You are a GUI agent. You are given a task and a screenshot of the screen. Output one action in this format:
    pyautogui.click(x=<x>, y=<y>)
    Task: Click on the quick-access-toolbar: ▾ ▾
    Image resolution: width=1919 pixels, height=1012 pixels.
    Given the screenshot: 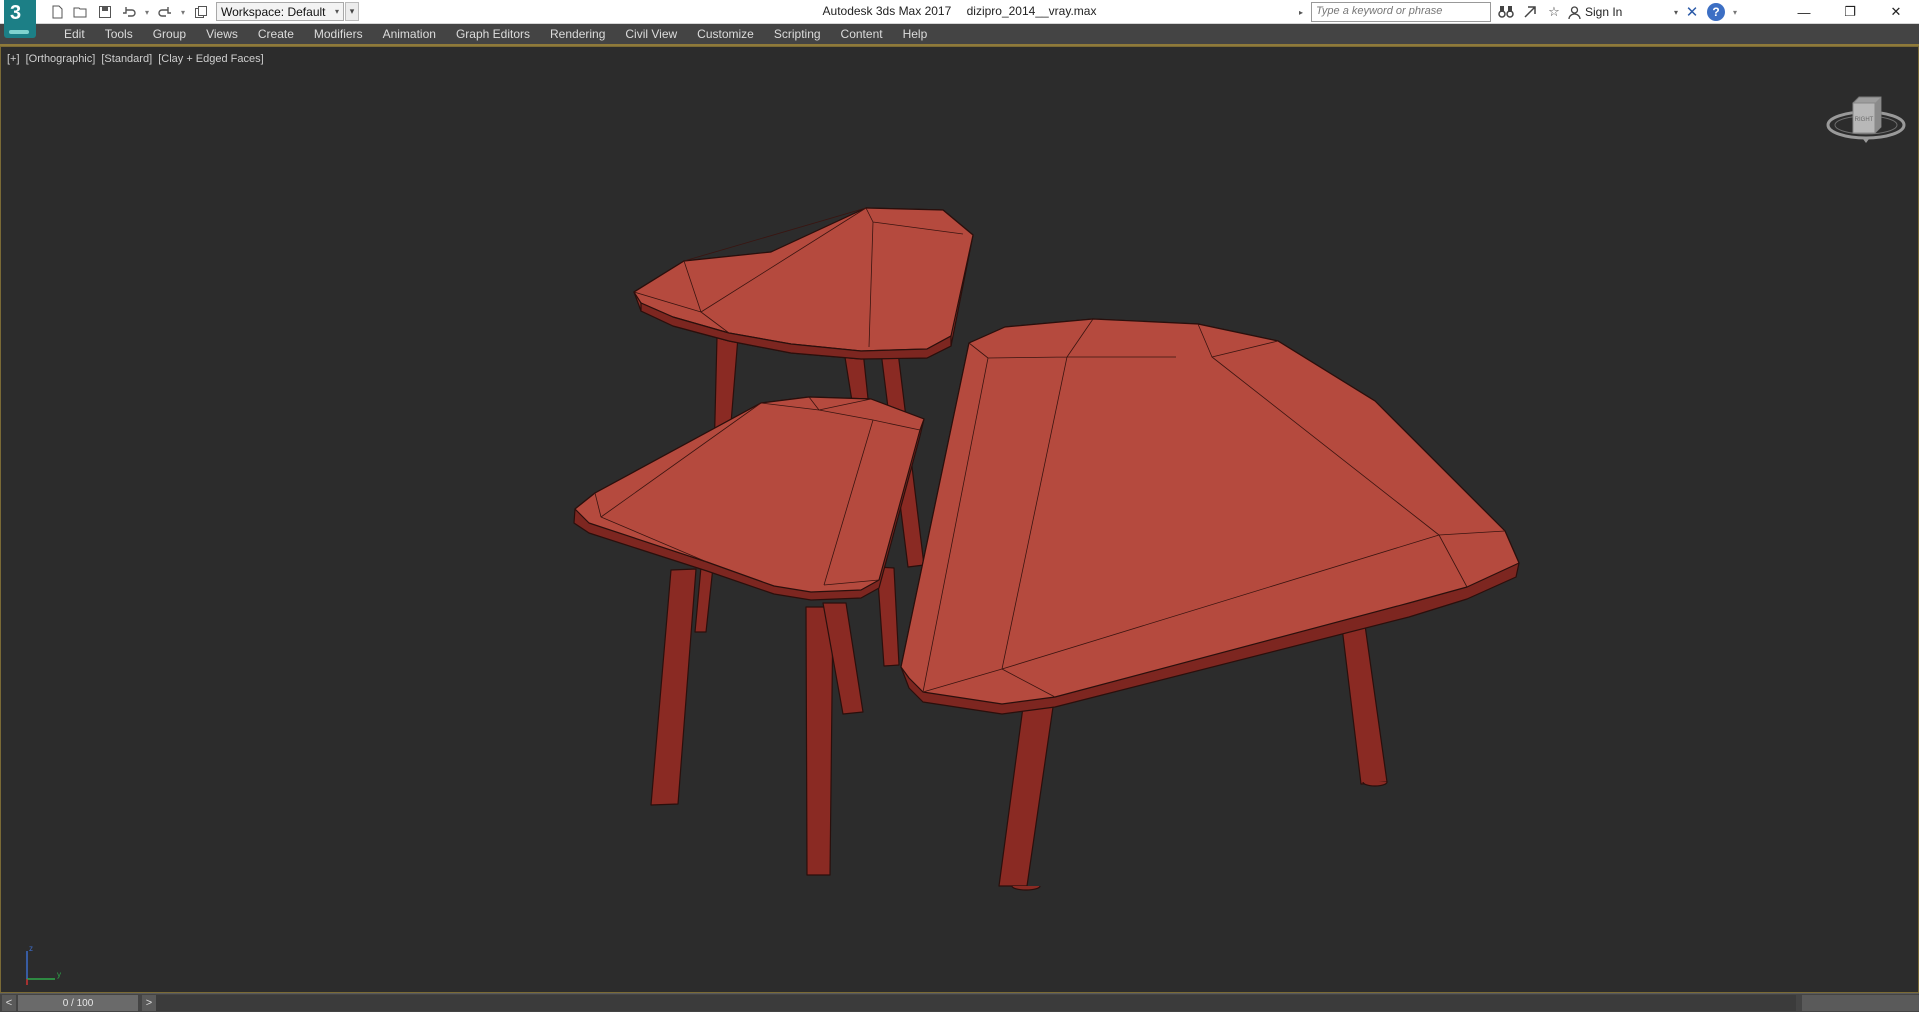 What is the action you would take?
    pyautogui.click(x=129, y=12)
    